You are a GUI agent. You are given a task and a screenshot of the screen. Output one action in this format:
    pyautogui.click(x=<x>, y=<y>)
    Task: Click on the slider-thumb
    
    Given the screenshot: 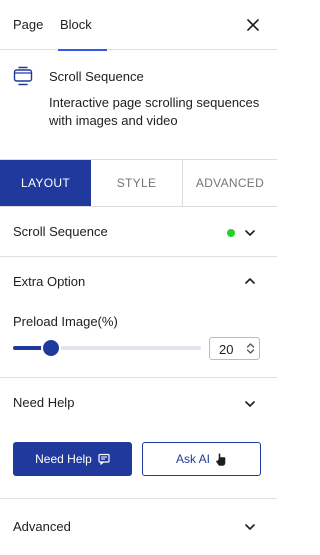 What is the action you would take?
    pyautogui.click(x=50, y=348)
    